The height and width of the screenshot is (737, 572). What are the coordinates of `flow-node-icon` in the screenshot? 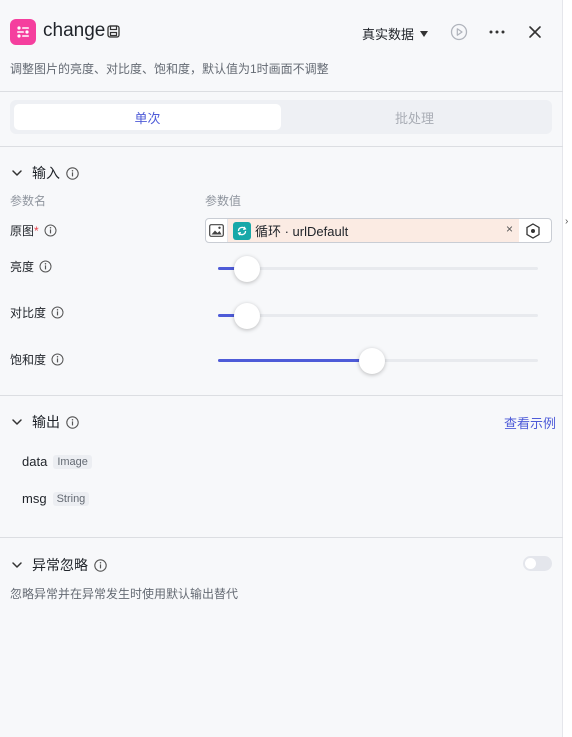 It's located at (23, 32).